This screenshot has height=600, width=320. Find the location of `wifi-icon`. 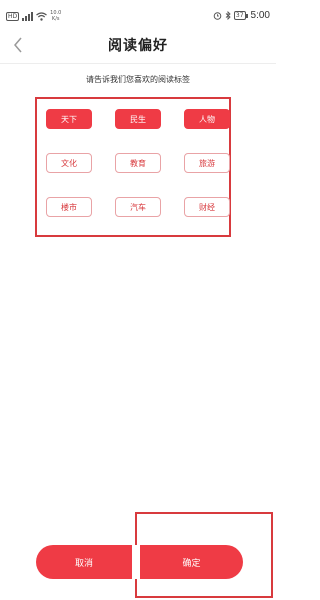

wifi-icon is located at coordinates (42, 16).